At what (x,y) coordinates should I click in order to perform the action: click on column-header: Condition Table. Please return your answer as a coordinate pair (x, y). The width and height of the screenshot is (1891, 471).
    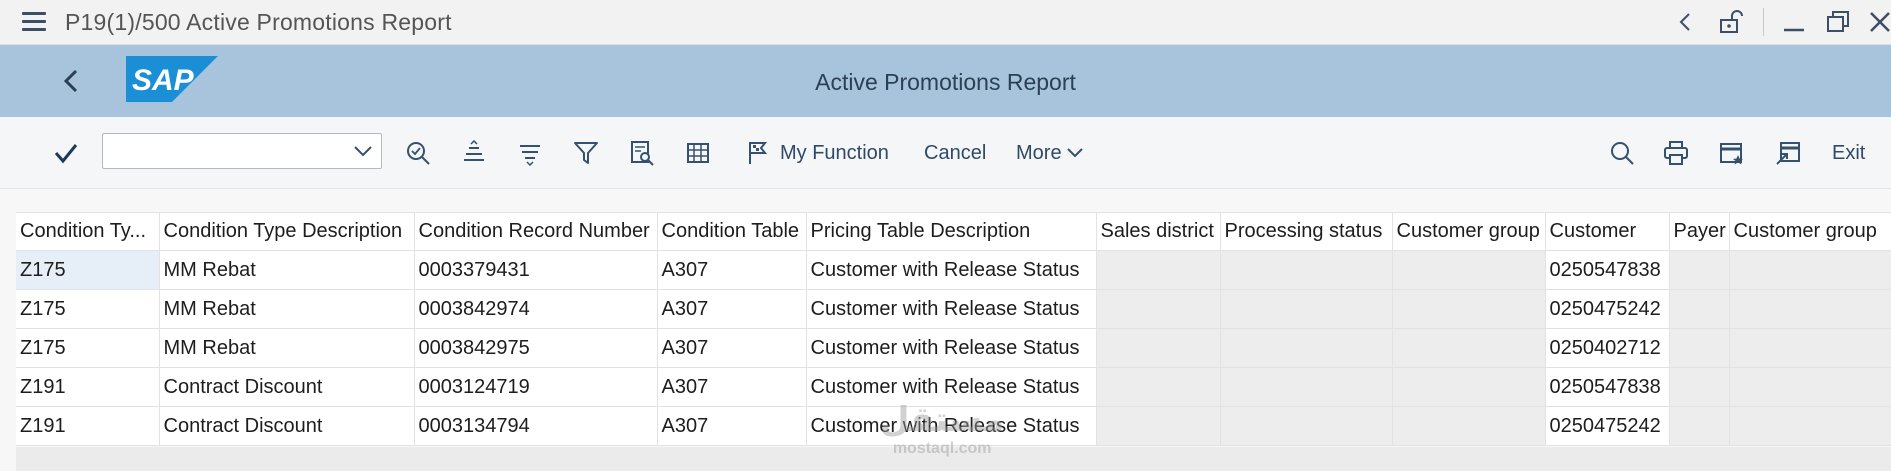
    Looking at the image, I should click on (732, 231).